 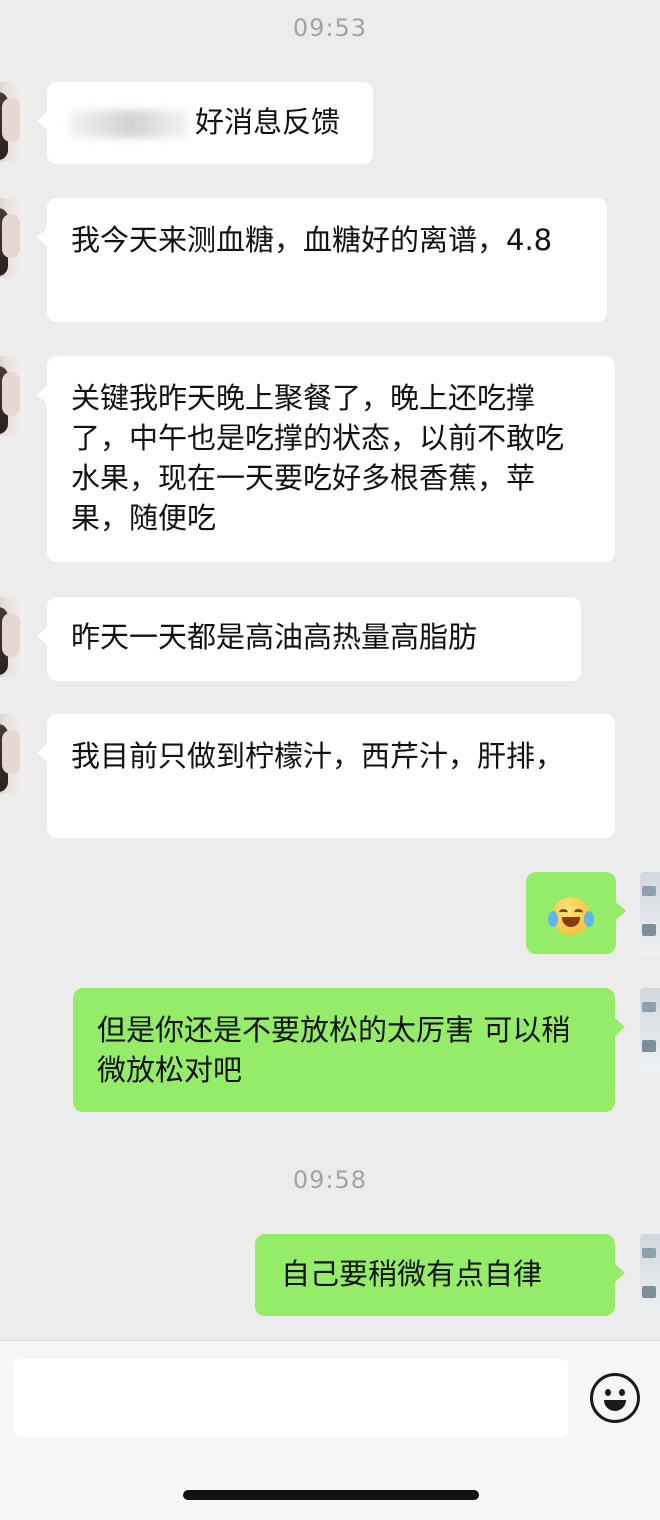 I want to click on message-input, so click(x=291, y=1398).